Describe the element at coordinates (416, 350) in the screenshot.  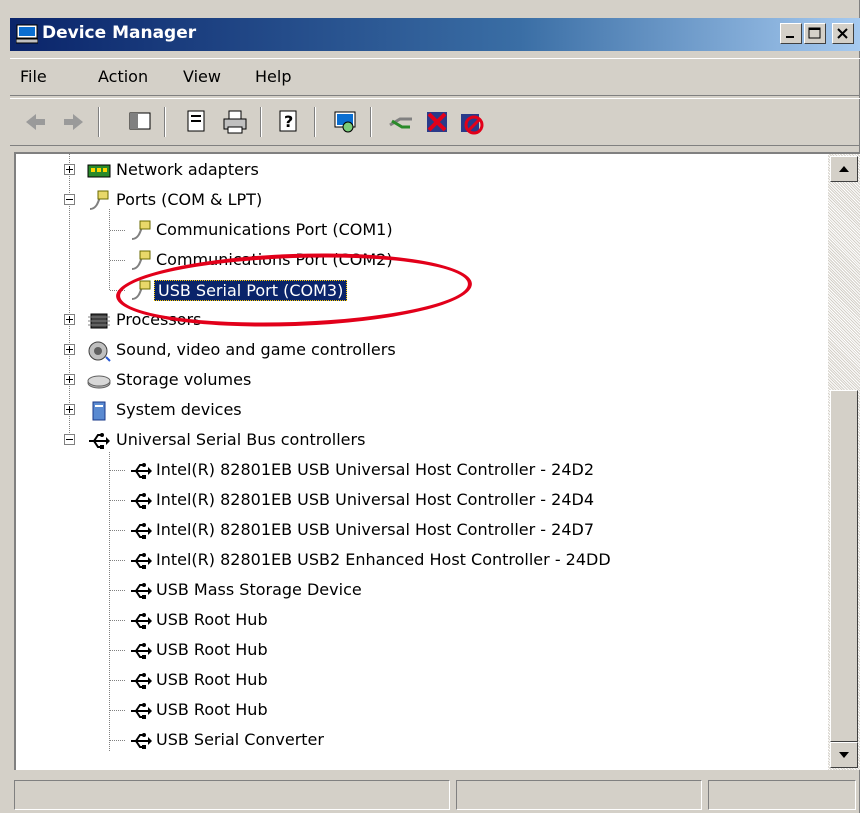
I see `tree-item-sound-video-game: Sound, video and game controllers` at that location.